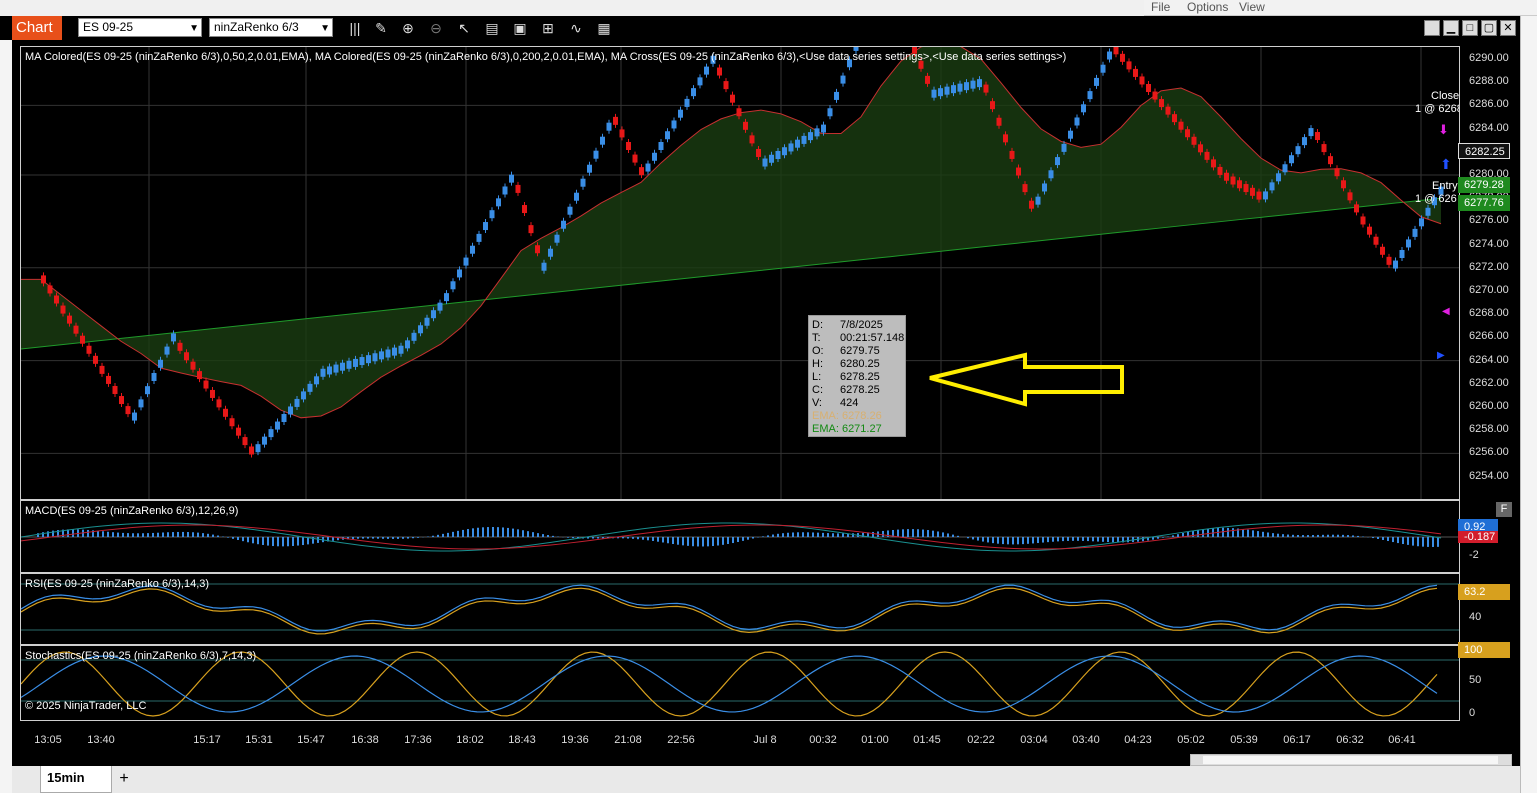  What do you see at coordinates (1484, 185) in the screenshot?
I see `ema-fast-badge: 6279.28` at bounding box center [1484, 185].